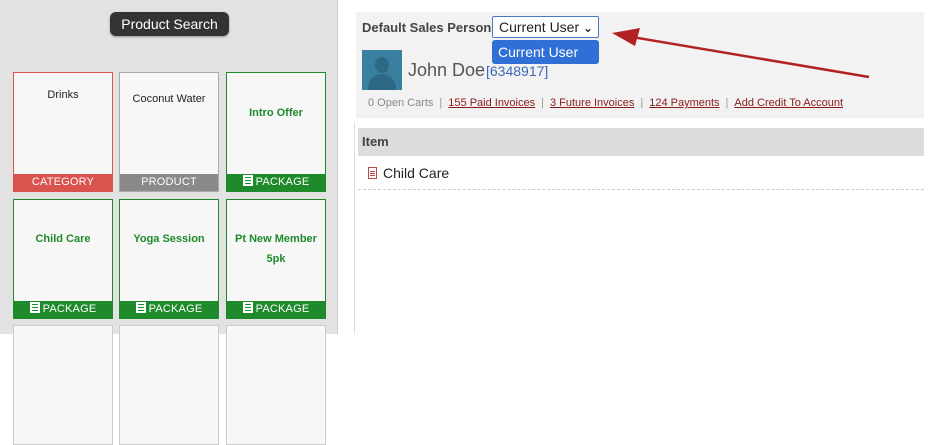 The width and height of the screenshot is (928, 445). I want to click on open-carts: 0 Open Carts, so click(401, 103).